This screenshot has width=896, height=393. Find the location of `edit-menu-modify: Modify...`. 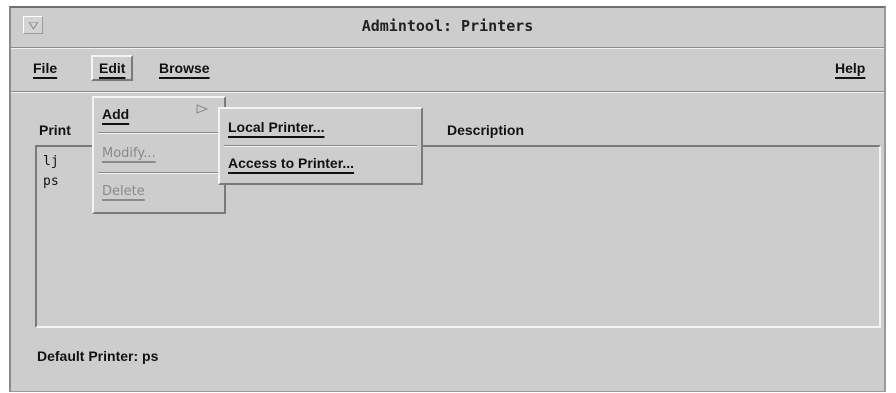

edit-menu-modify: Modify... is located at coordinates (129, 154).